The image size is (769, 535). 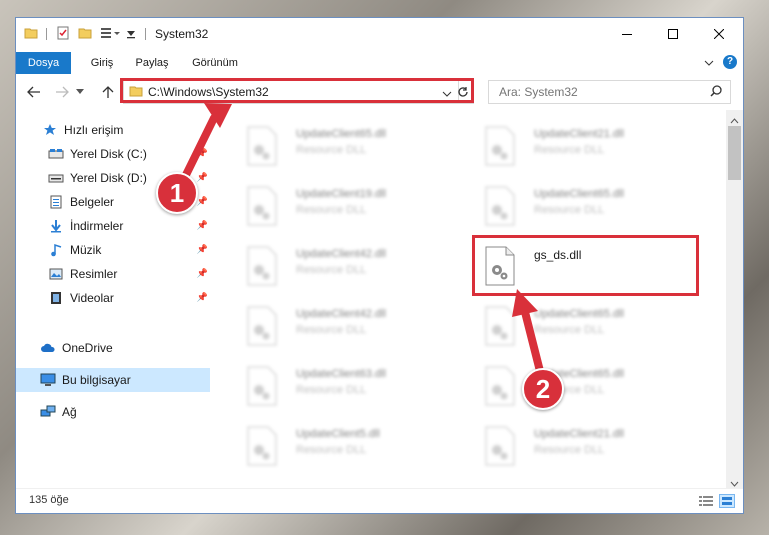 I want to click on step-1-badge: 1, so click(x=177, y=193).